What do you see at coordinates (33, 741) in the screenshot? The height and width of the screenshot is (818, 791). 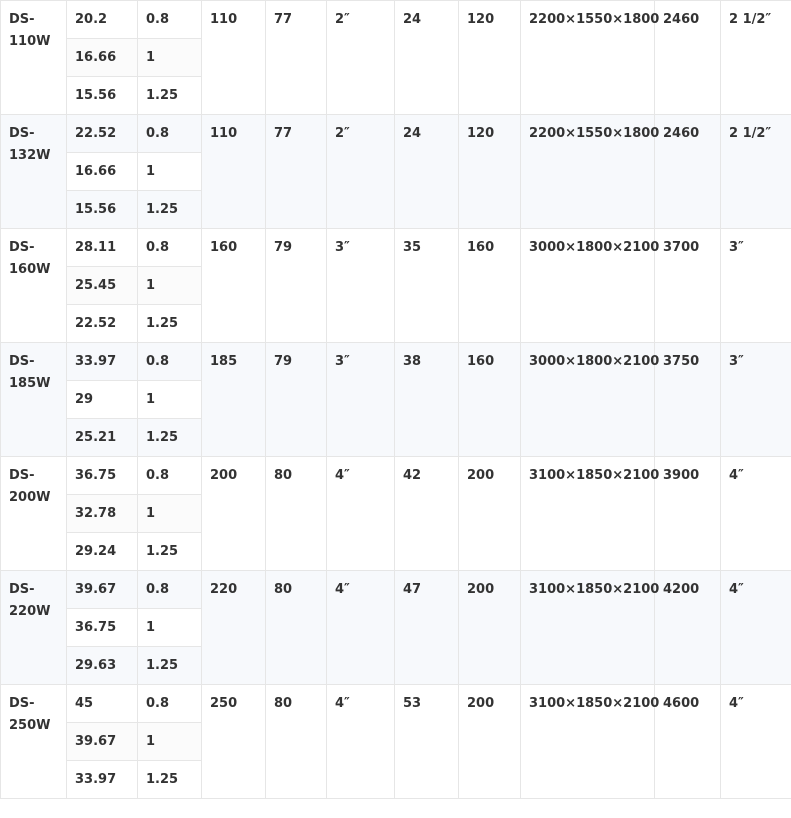 I see `model-cell: DS- 250W` at bounding box center [33, 741].